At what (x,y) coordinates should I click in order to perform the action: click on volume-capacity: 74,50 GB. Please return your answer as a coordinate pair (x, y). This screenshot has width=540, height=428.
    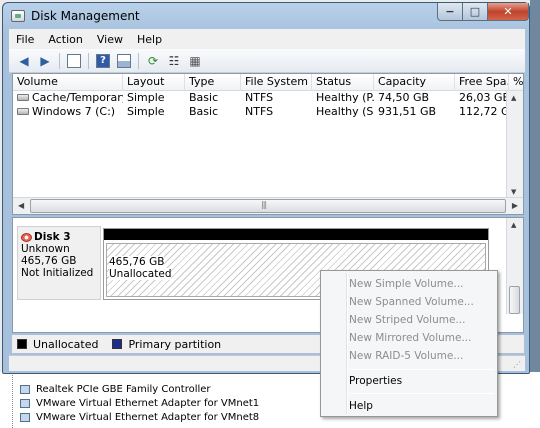
    Looking at the image, I should click on (404, 97).